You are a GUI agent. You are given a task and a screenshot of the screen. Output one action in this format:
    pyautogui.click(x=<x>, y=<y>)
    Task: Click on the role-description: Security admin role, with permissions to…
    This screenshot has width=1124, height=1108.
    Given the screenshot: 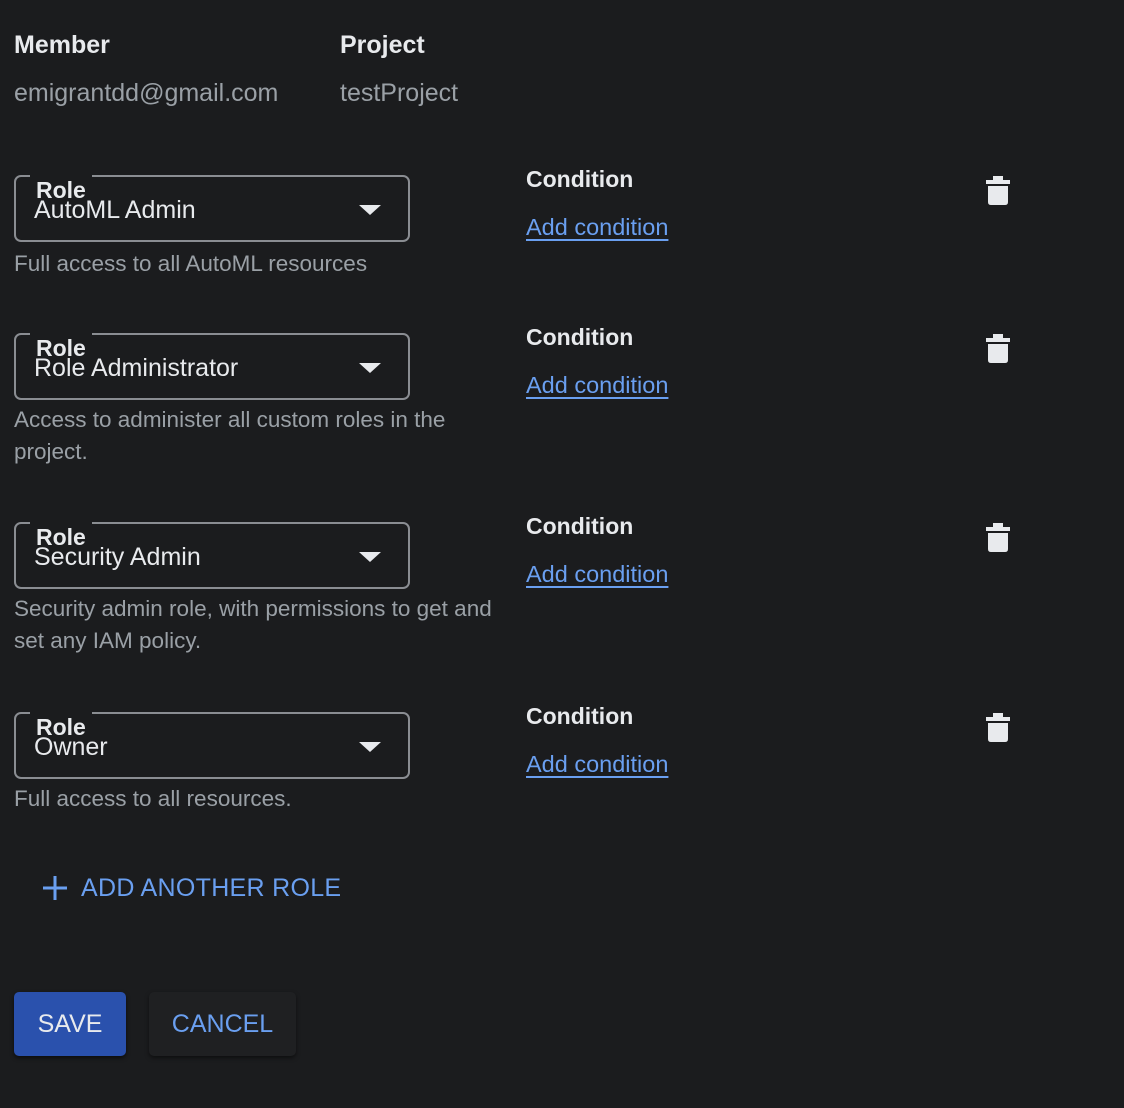 What is the action you would take?
    pyautogui.click(x=253, y=624)
    